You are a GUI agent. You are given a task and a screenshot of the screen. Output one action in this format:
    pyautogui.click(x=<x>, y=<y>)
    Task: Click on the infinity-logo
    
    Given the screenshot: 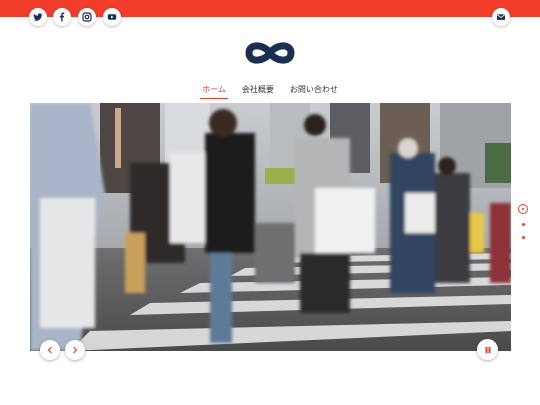 What is the action you would take?
    pyautogui.click(x=270, y=53)
    